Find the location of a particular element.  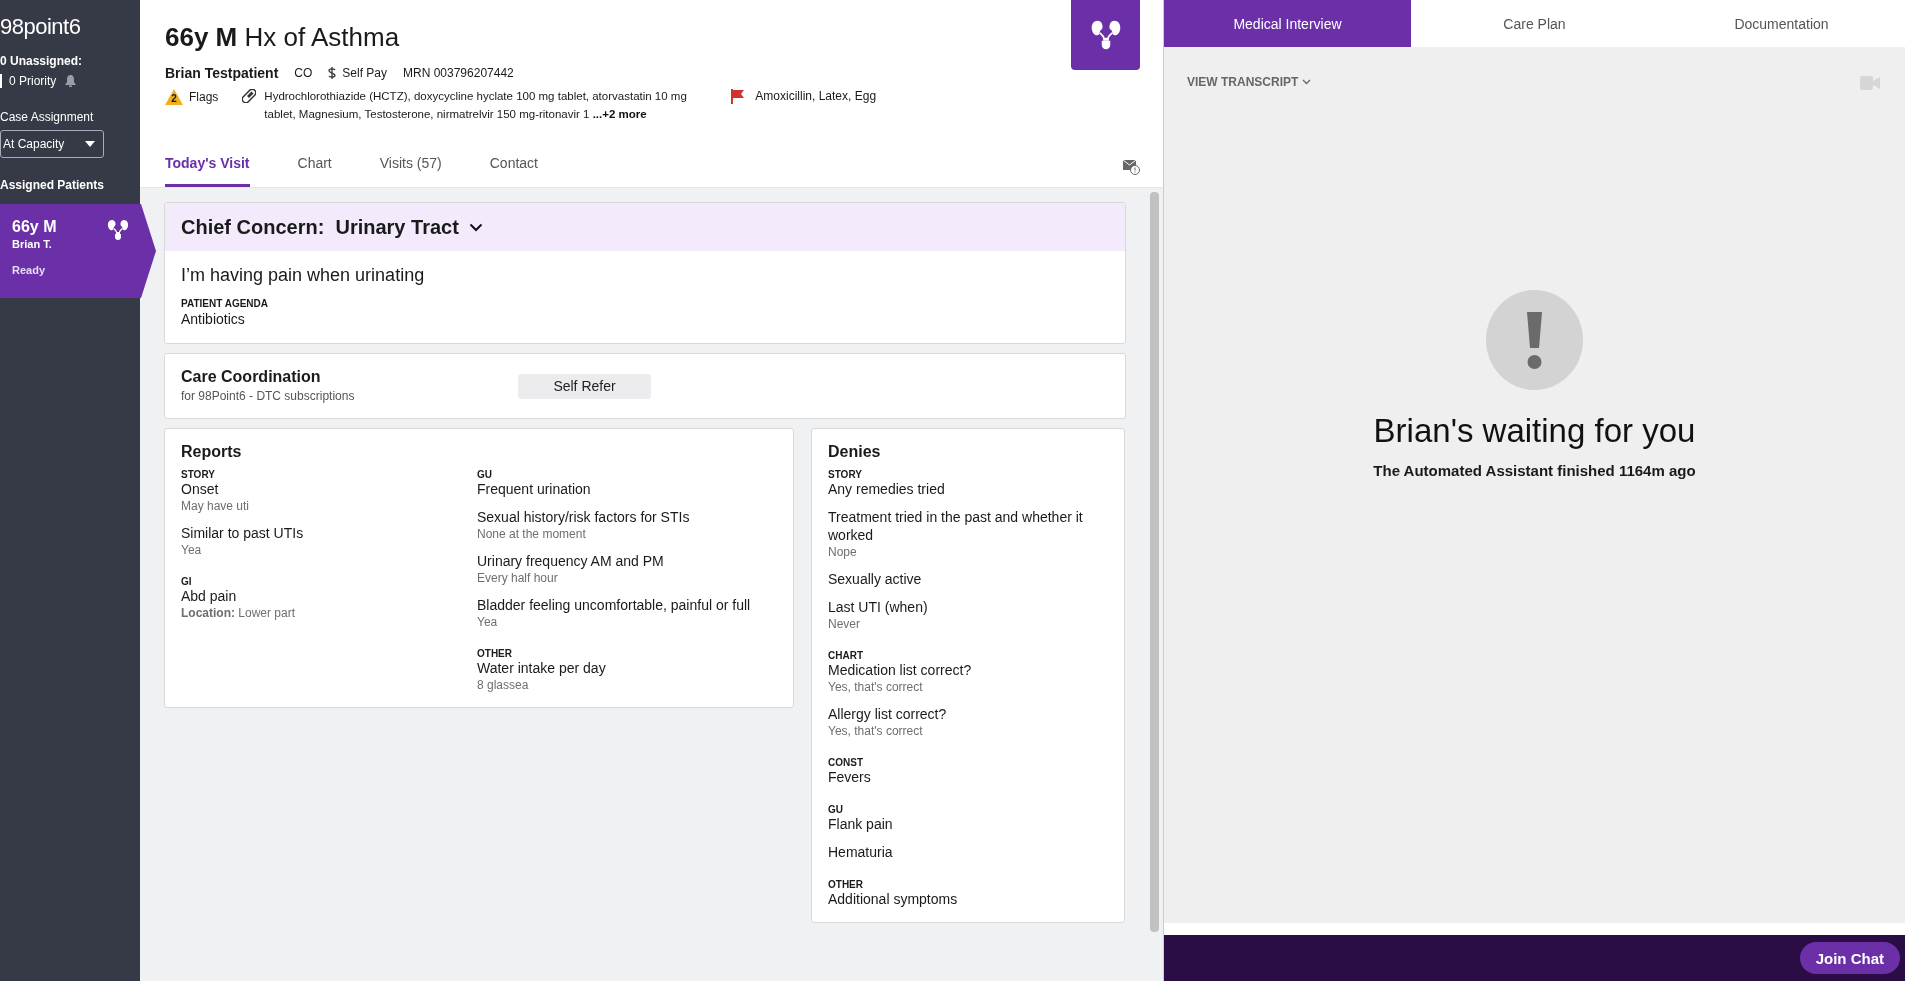

unassigned-count: 0 Unassigned: is located at coordinates (41, 61).